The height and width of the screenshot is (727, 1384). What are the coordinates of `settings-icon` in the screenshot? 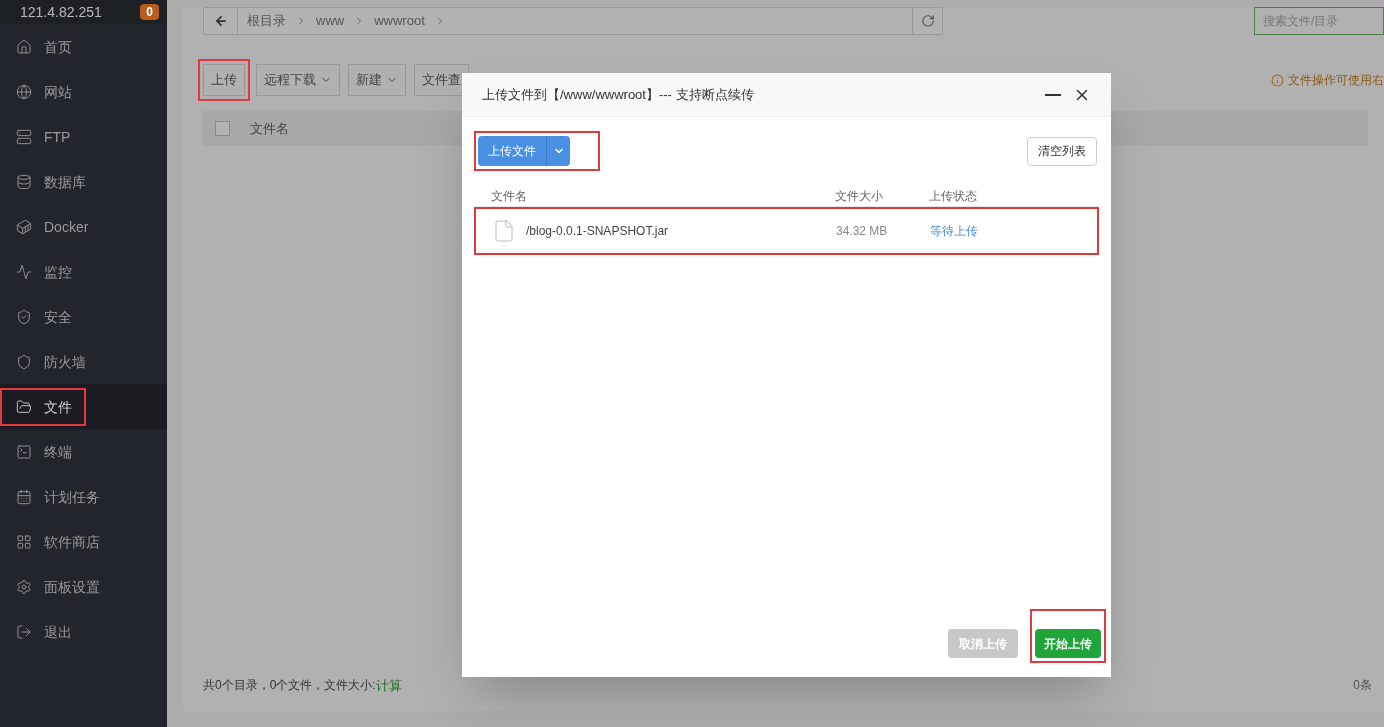 It's located at (24, 586).